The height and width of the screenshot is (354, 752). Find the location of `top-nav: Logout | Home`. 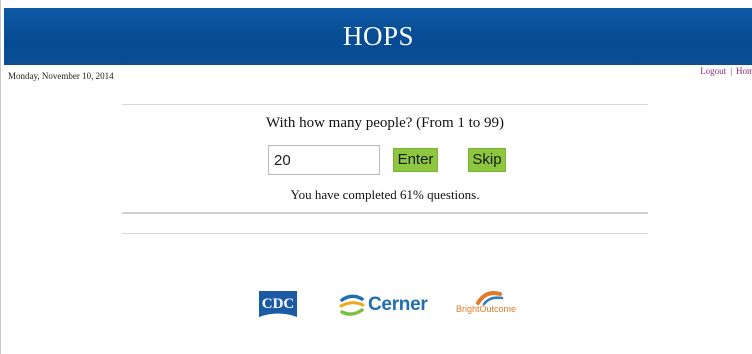

top-nav: Logout | Home is located at coordinates (726, 71).